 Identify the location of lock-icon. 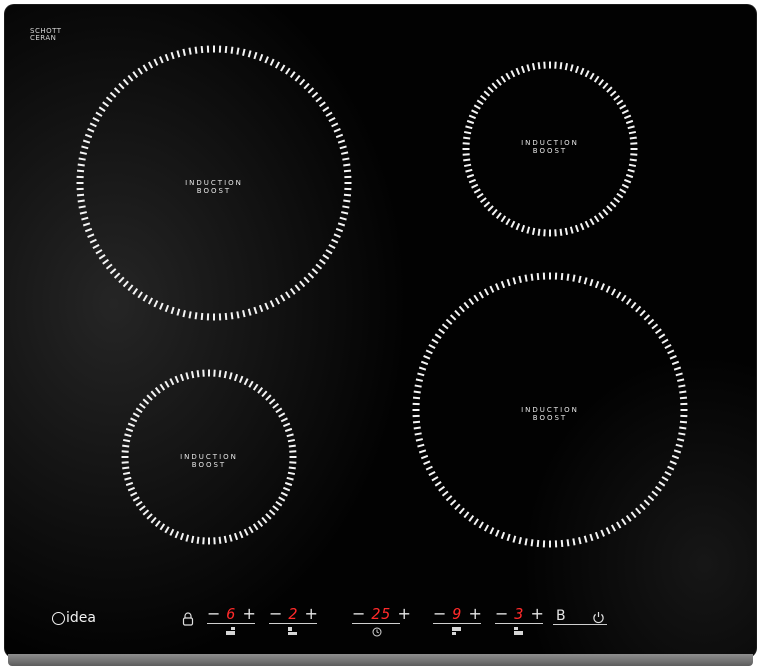
(188, 620).